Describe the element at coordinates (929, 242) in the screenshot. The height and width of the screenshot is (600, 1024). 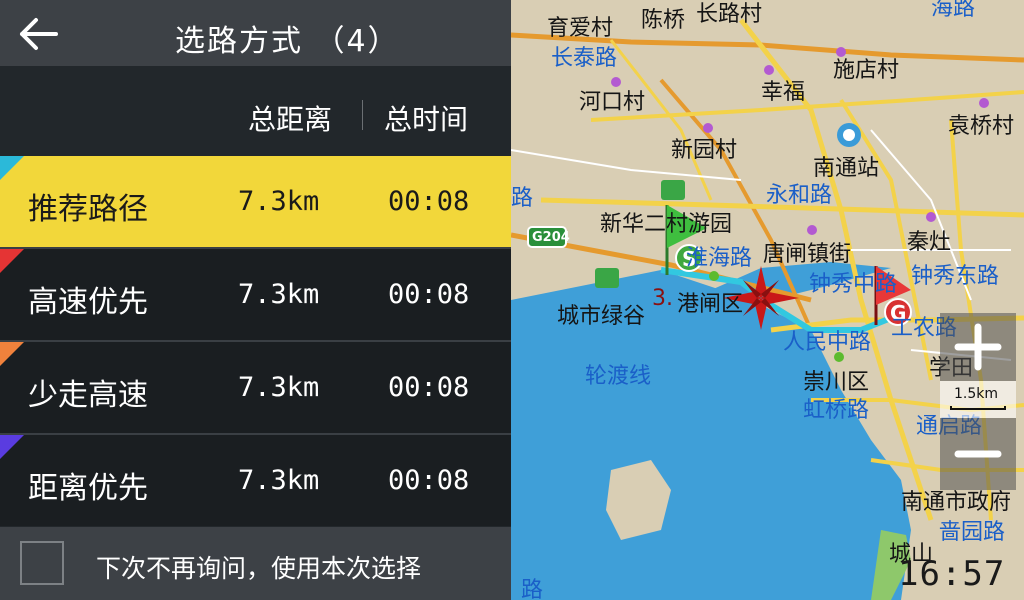
I see `map-label: 秦灶` at that location.